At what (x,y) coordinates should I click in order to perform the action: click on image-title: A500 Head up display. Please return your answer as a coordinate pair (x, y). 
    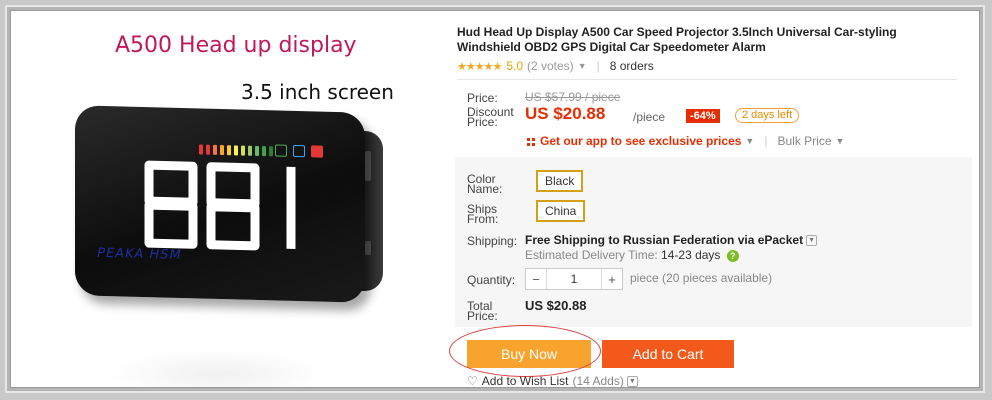
    Looking at the image, I should click on (236, 45).